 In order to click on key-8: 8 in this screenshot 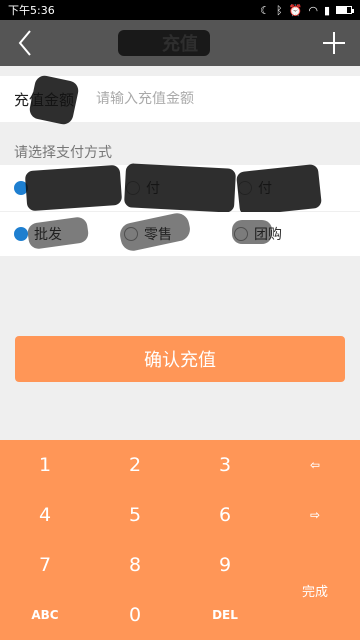, I will do `click(135, 565)`.